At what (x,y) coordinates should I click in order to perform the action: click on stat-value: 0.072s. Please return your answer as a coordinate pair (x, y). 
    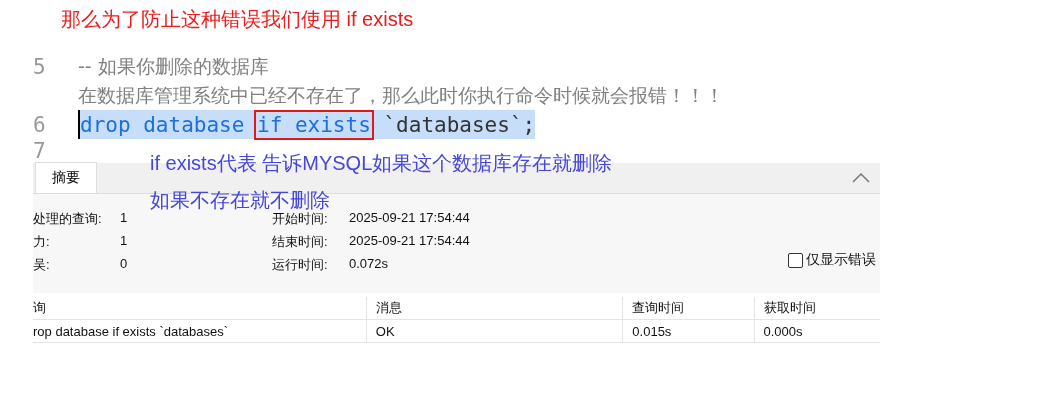
    Looking at the image, I should click on (369, 264).